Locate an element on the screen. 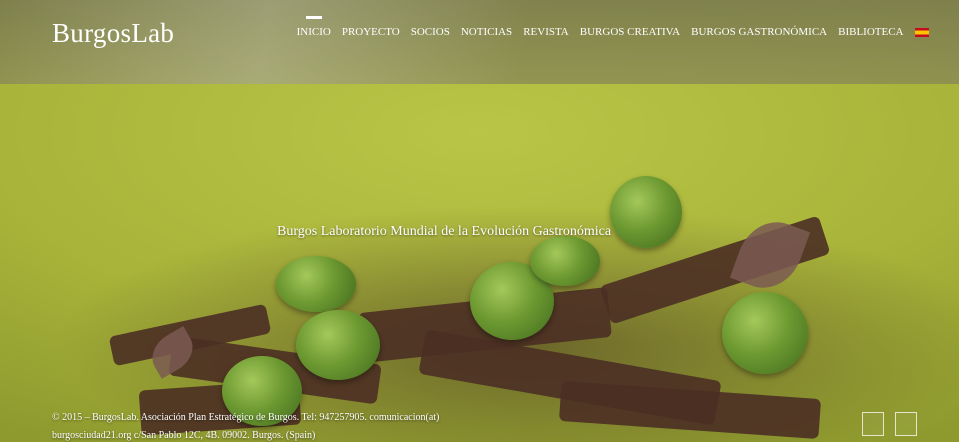  site-logo: BurgosLab is located at coordinates (113, 33).